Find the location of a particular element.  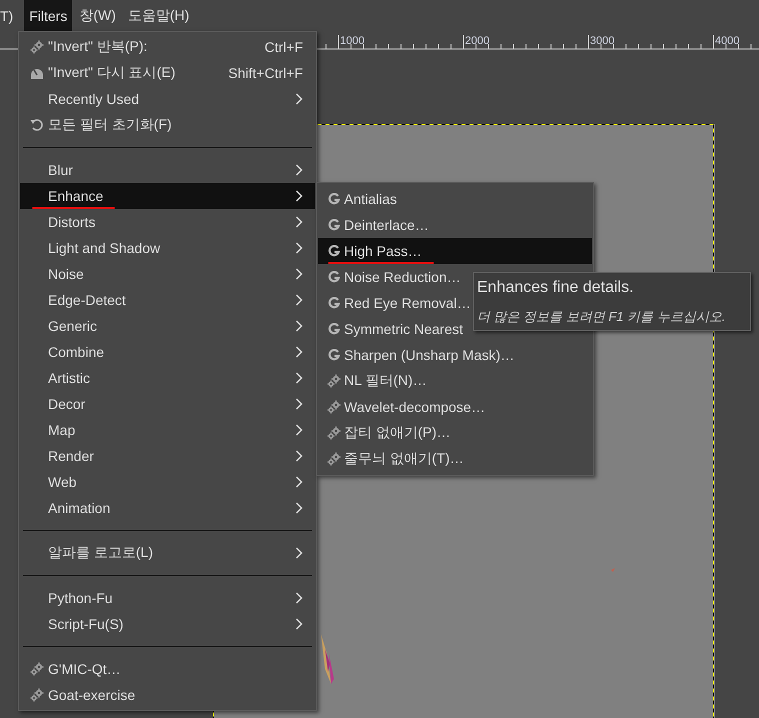

menubar-item: 도움말(H) is located at coordinates (158, 16).